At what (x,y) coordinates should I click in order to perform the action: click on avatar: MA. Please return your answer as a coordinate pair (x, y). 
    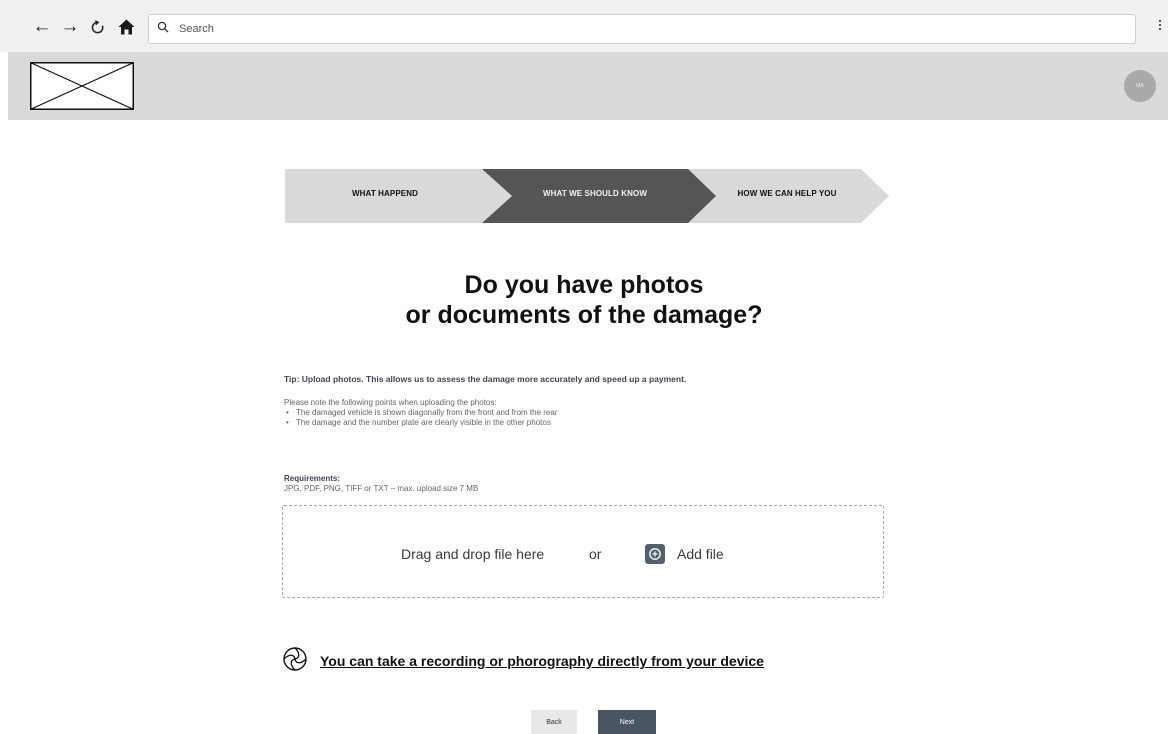
    Looking at the image, I should click on (1140, 86).